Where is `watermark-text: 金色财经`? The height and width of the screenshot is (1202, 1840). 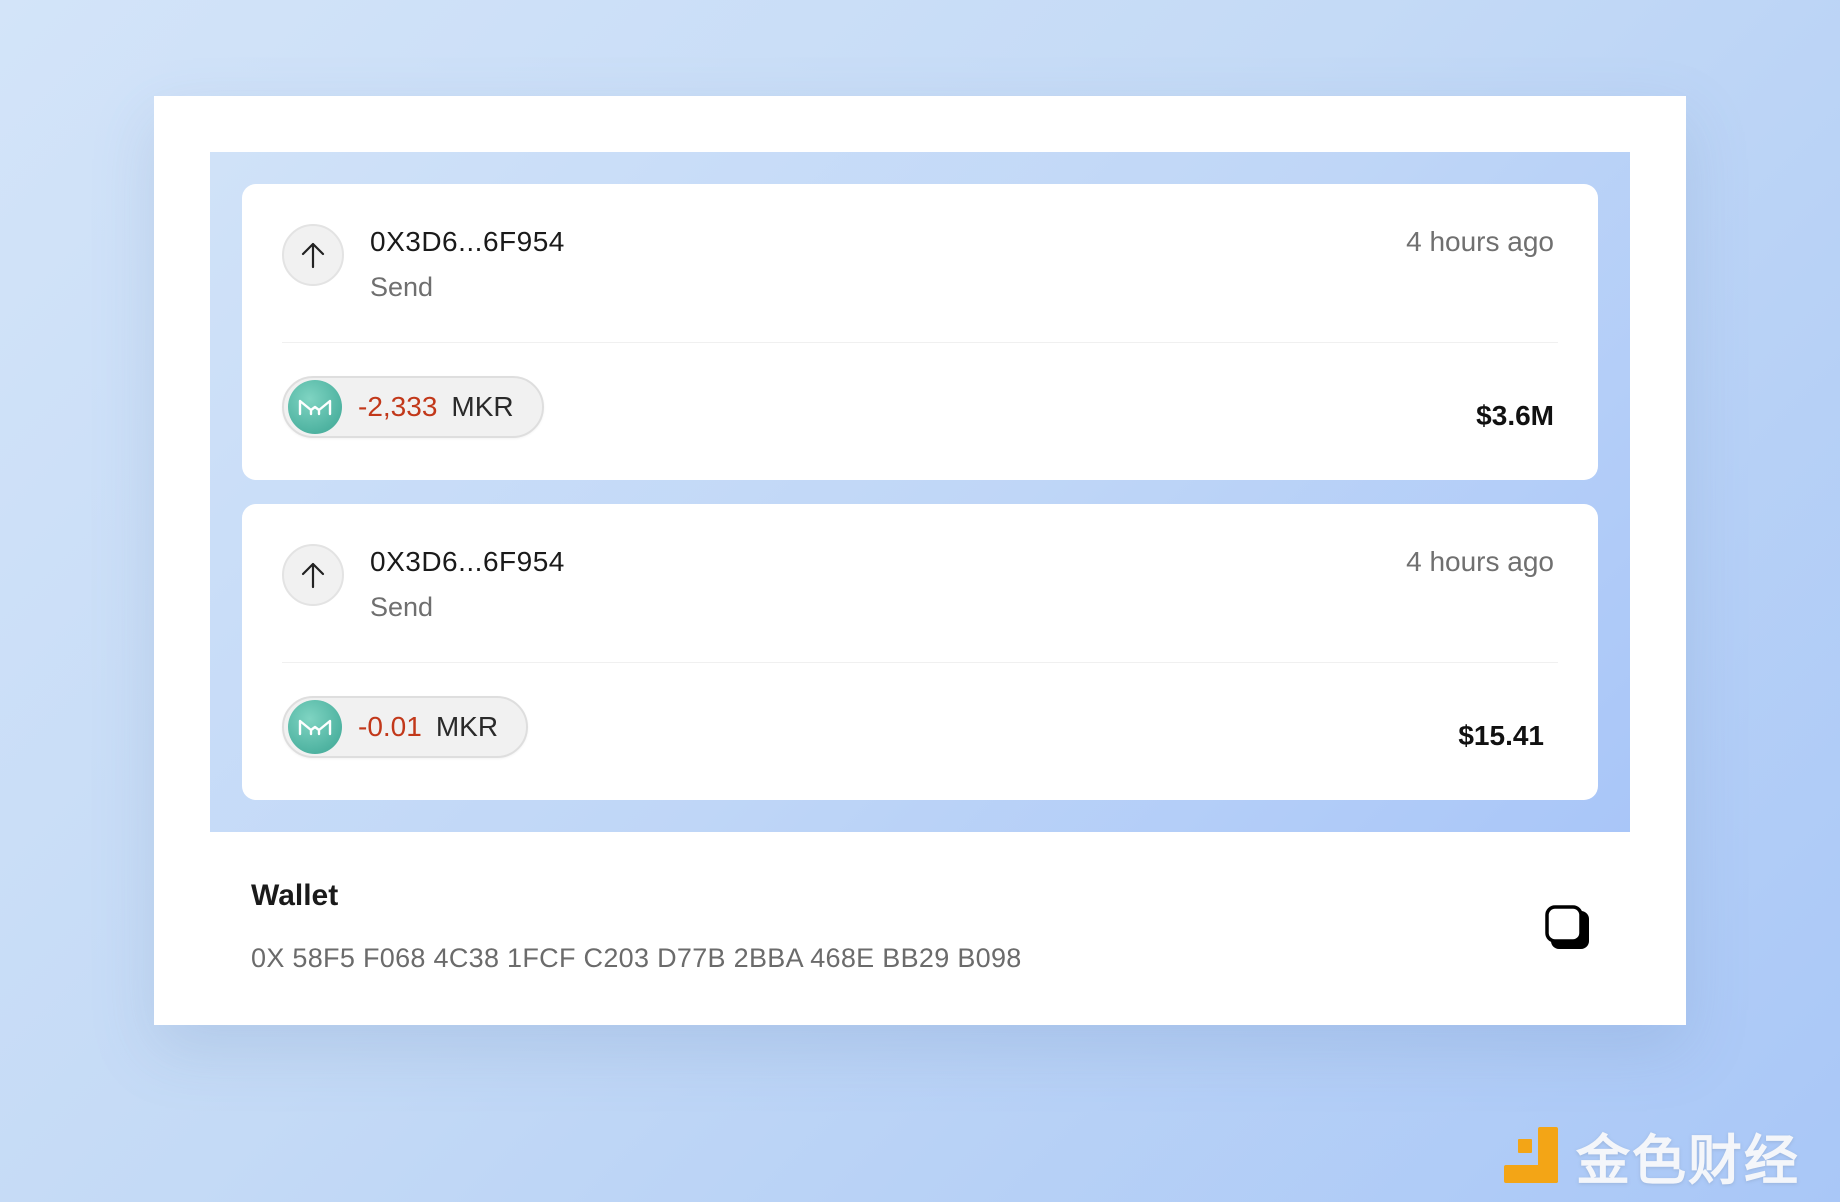 watermark-text: 金色财经 is located at coordinates (1688, 1161).